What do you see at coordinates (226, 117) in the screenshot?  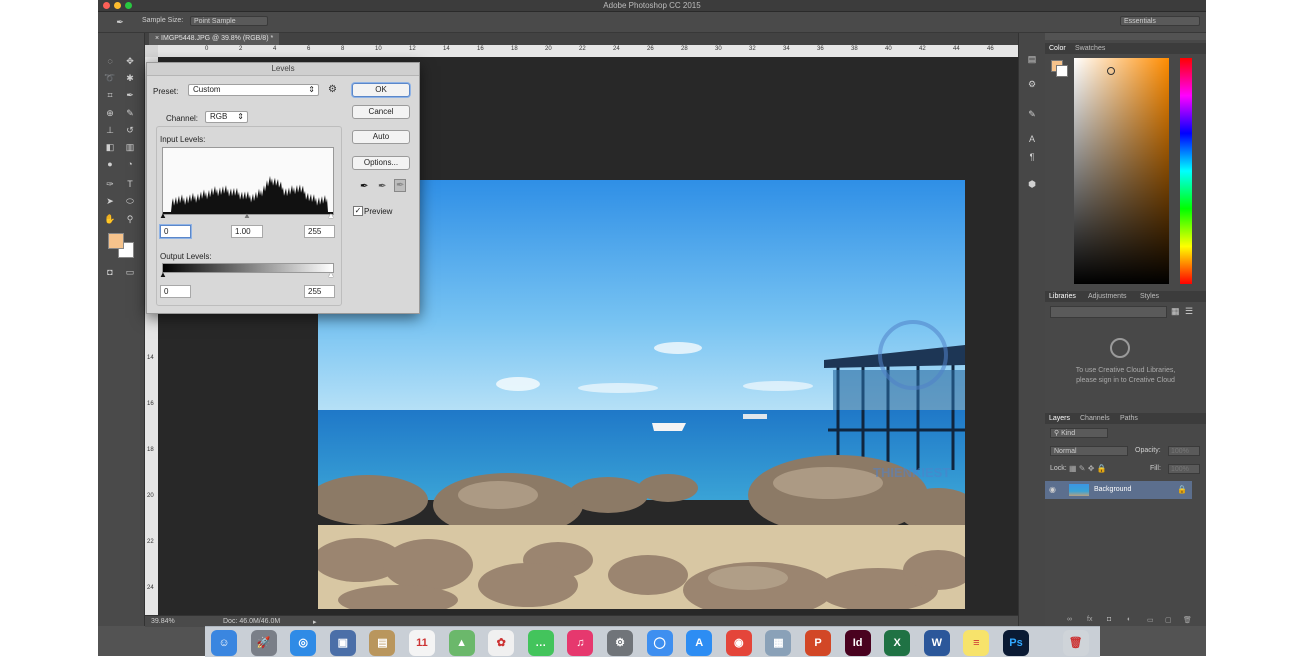 I see `channel-select: RGB ⇕` at bounding box center [226, 117].